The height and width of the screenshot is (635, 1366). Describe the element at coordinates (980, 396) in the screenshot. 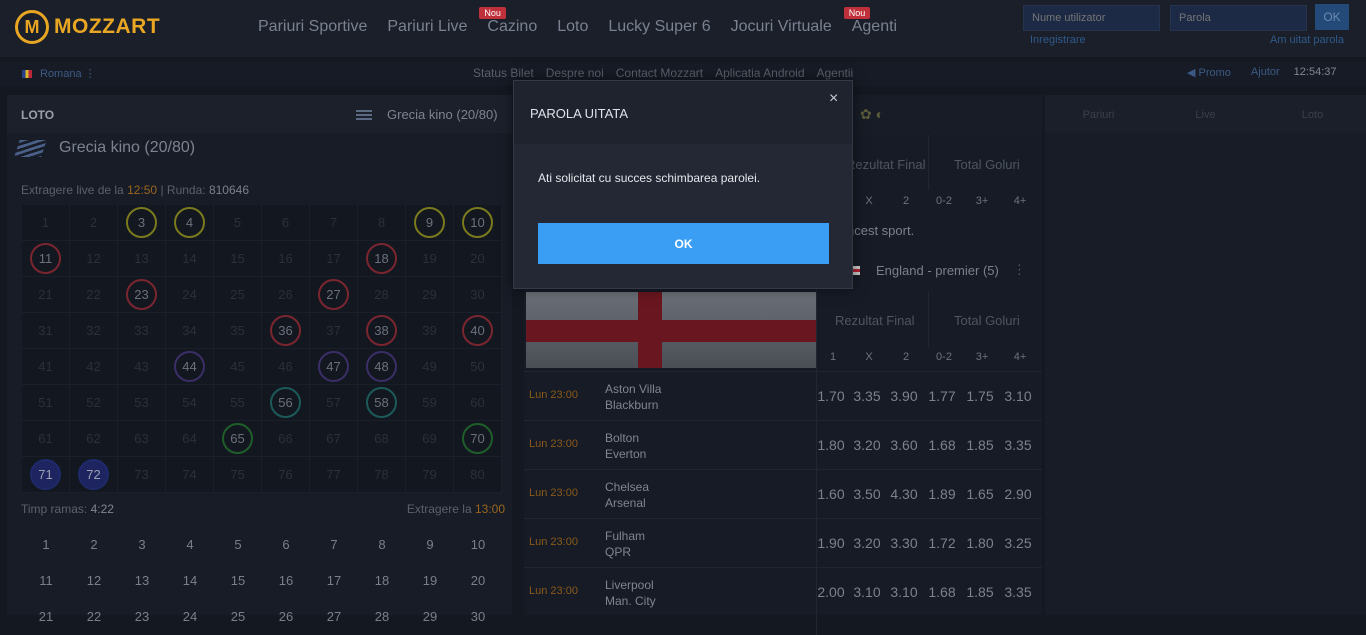

I see `odd-button: 1.75` at that location.